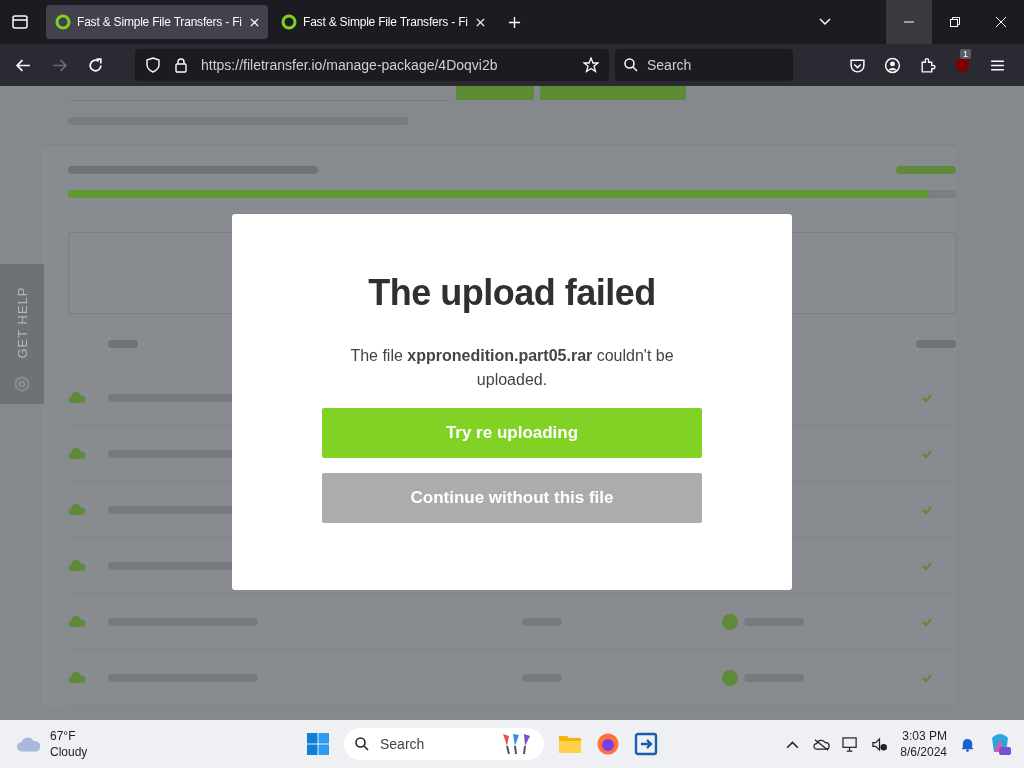  Describe the element at coordinates (965, 53) in the screenshot. I see `extension-badge: 1` at that location.